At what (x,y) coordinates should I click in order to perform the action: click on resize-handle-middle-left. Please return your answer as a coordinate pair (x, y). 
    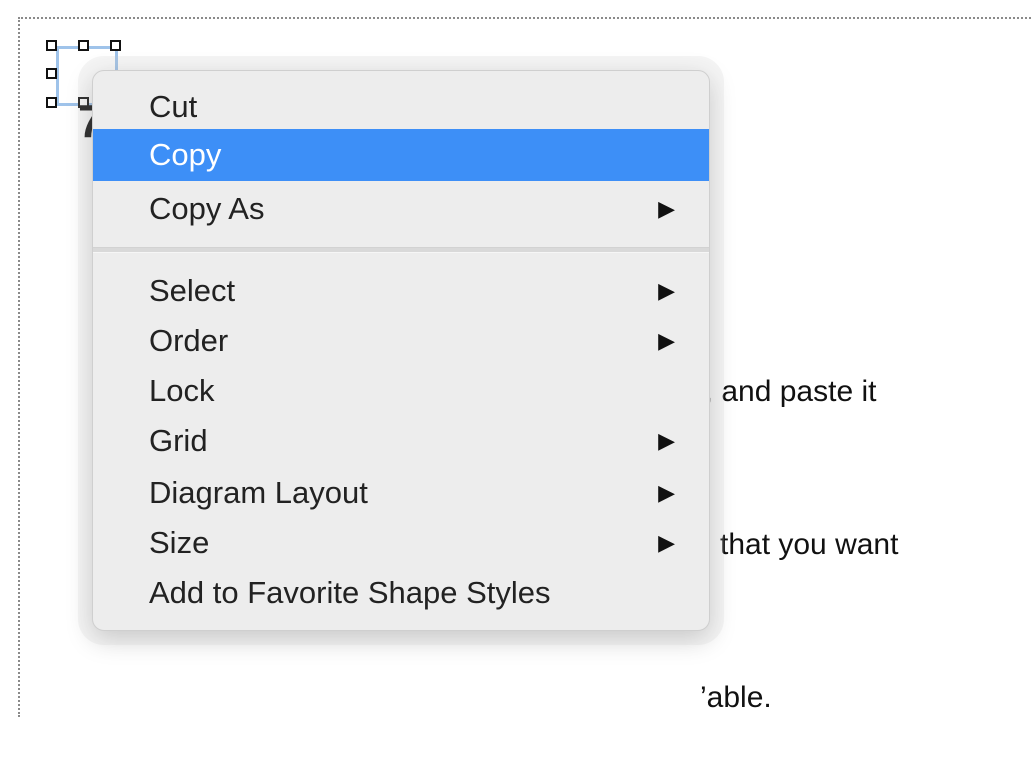
    Looking at the image, I should click on (51, 73).